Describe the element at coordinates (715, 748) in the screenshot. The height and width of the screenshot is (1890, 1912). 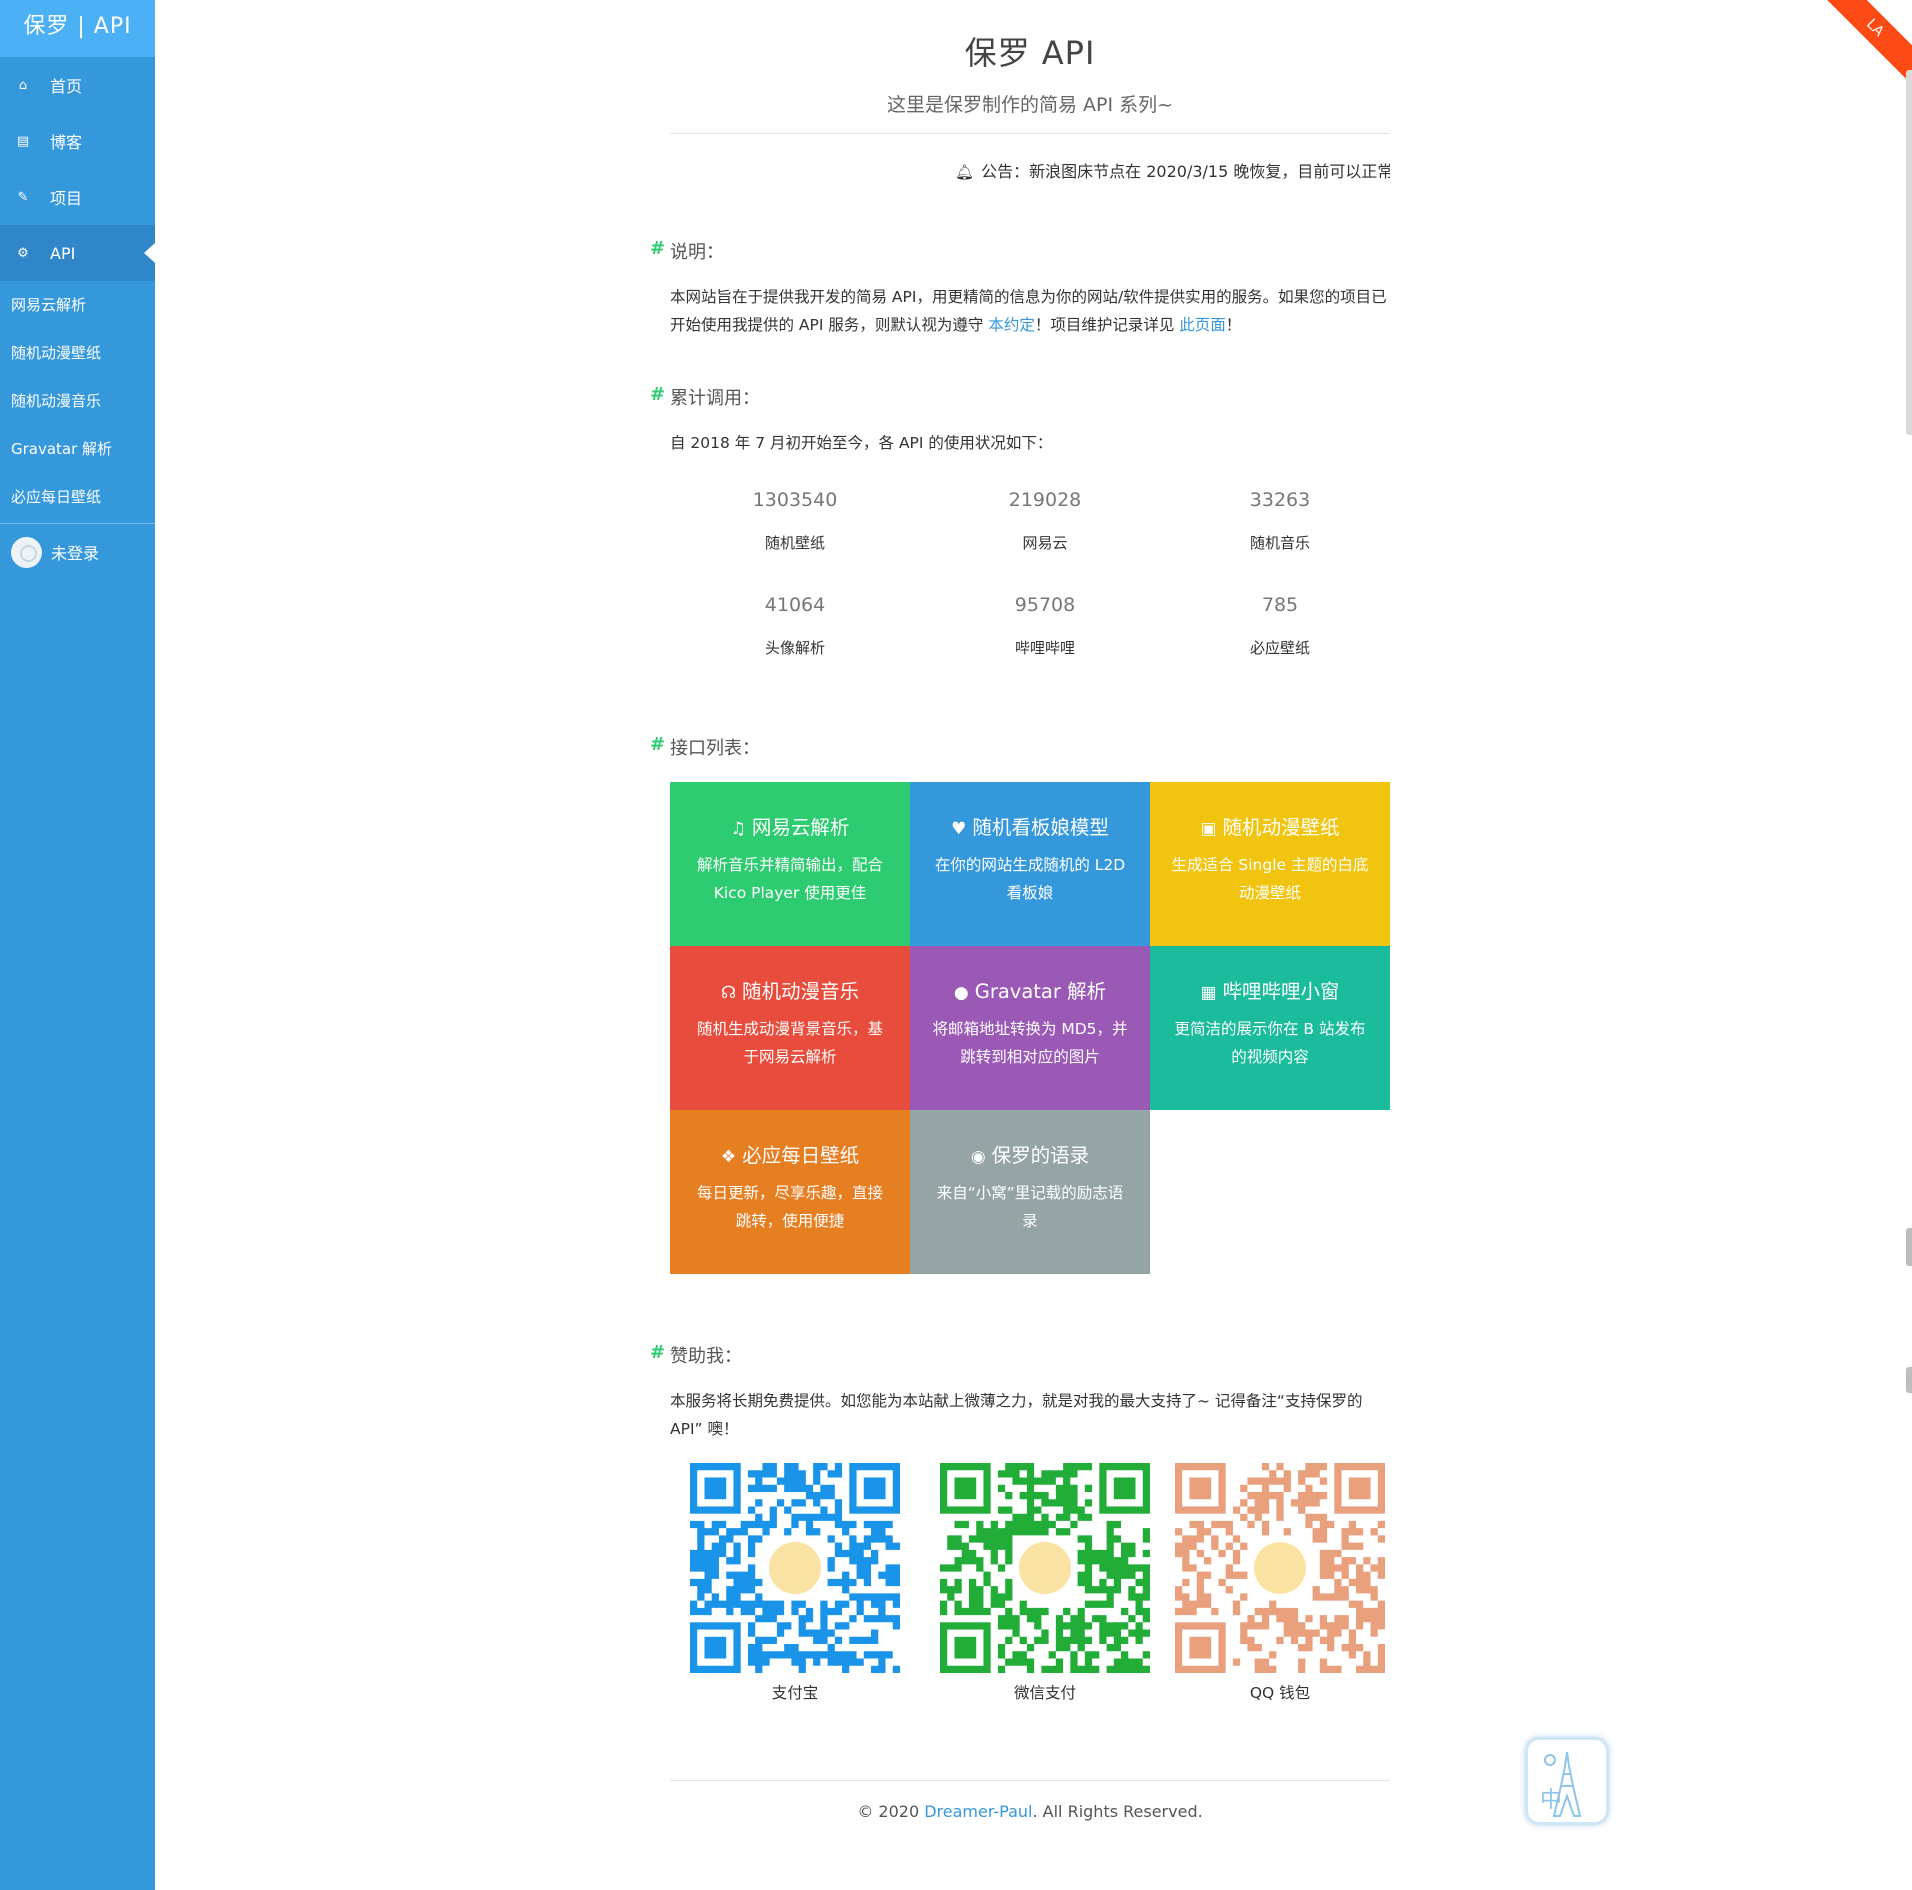
I see `section-title-text: 接口列表：` at that location.